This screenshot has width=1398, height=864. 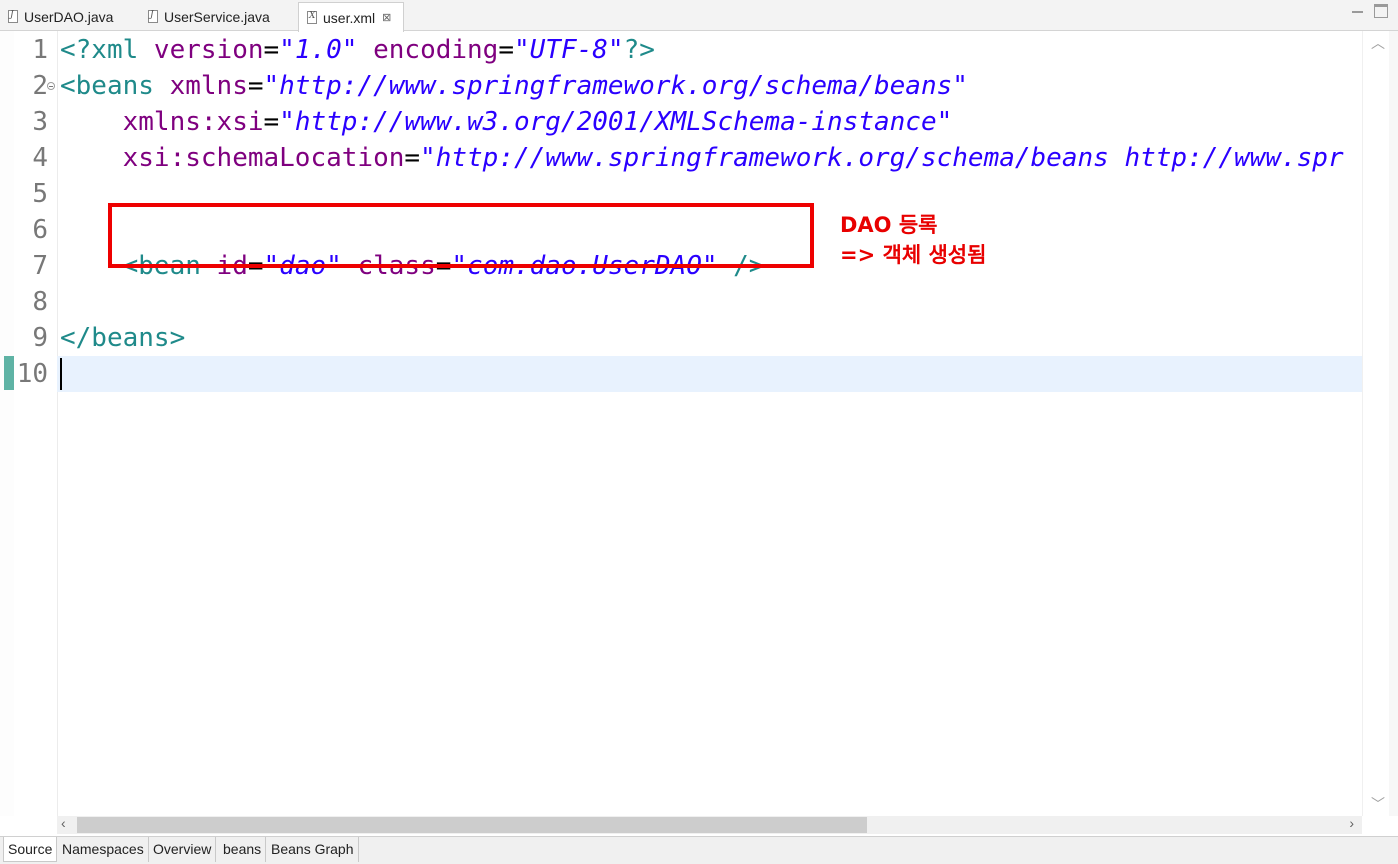 I want to click on line-number: 10, so click(x=32, y=374).